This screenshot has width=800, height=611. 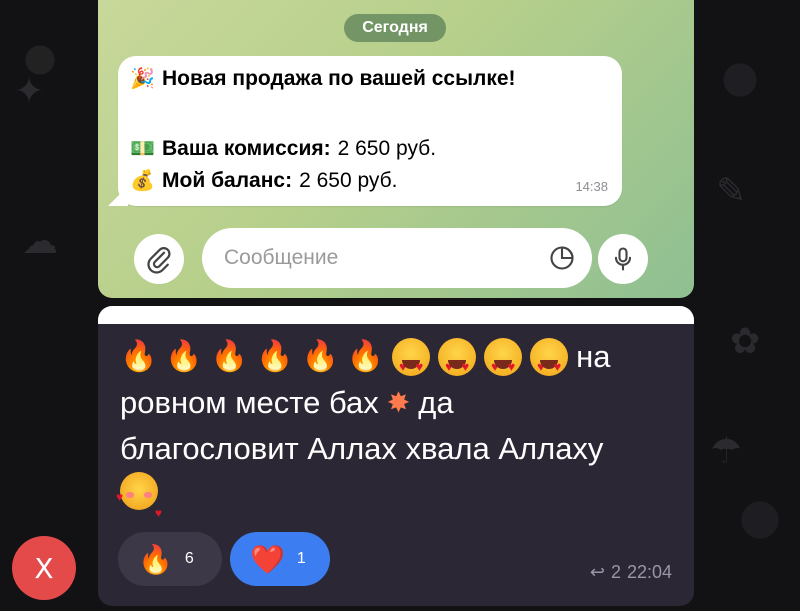 I want to click on doodle-icon: ☂, so click(x=726, y=450).